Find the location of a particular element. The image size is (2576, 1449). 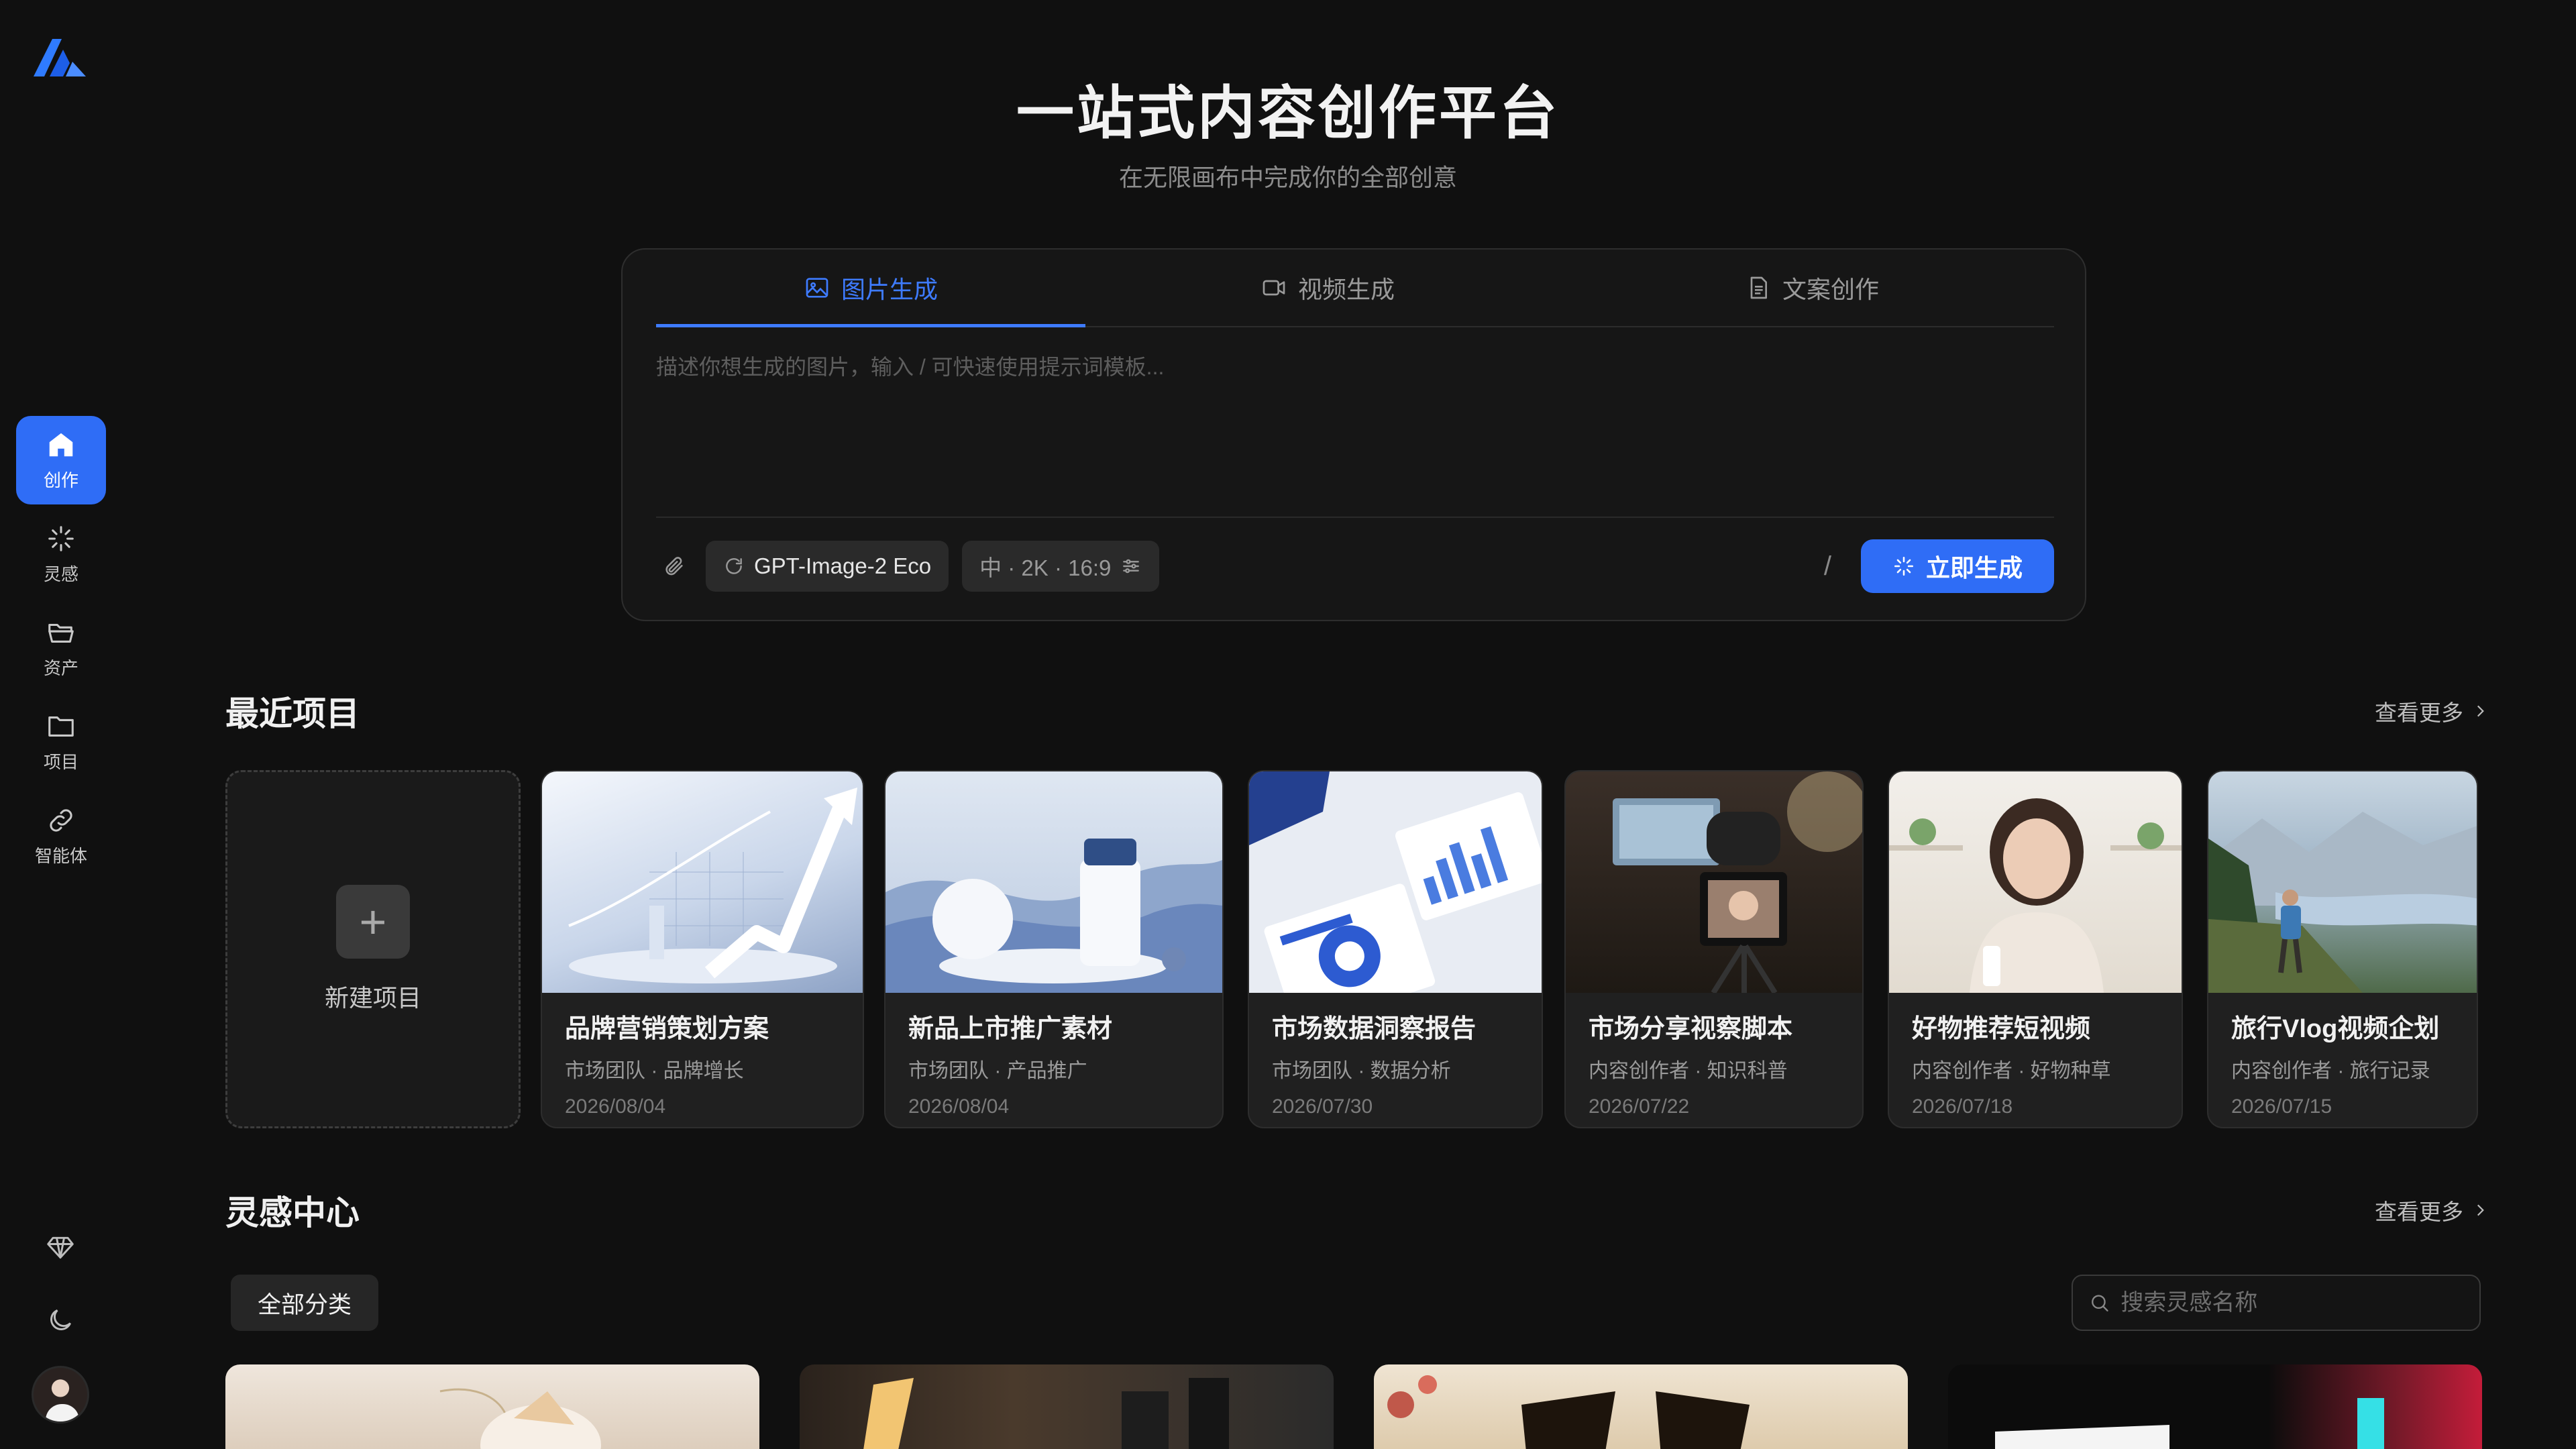

tab-label: 文案创作 is located at coordinates (1830, 289).